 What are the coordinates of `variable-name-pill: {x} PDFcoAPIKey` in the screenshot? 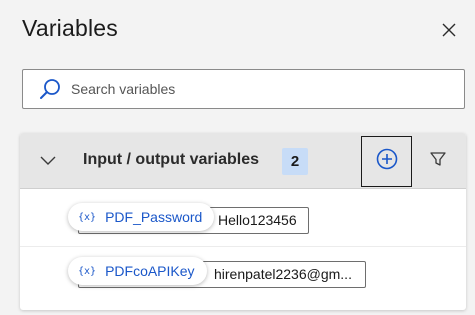 It's located at (137, 271).